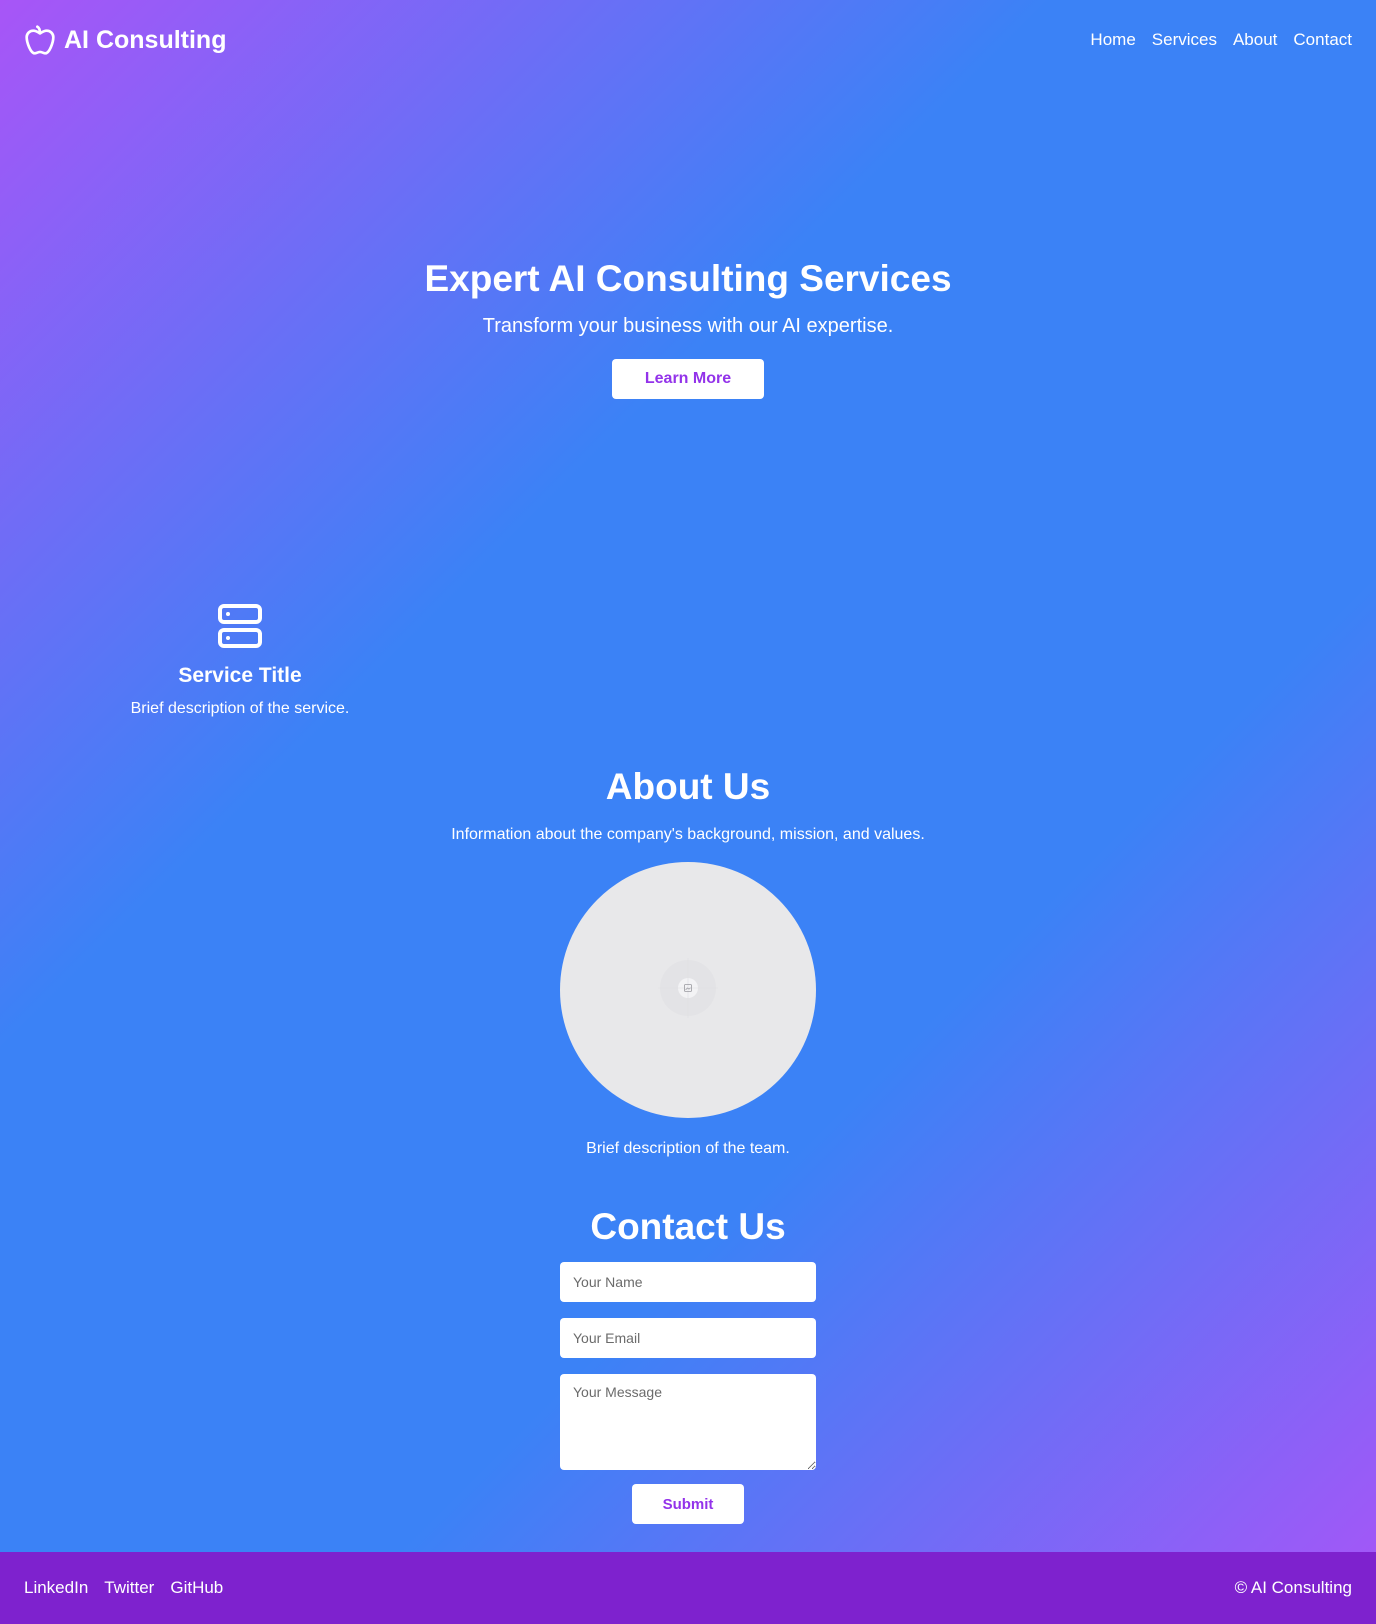  Describe the element at coordinates (1293, 1587) in the screenshot. I see `copyright-text: © AI Consulting` at that location.